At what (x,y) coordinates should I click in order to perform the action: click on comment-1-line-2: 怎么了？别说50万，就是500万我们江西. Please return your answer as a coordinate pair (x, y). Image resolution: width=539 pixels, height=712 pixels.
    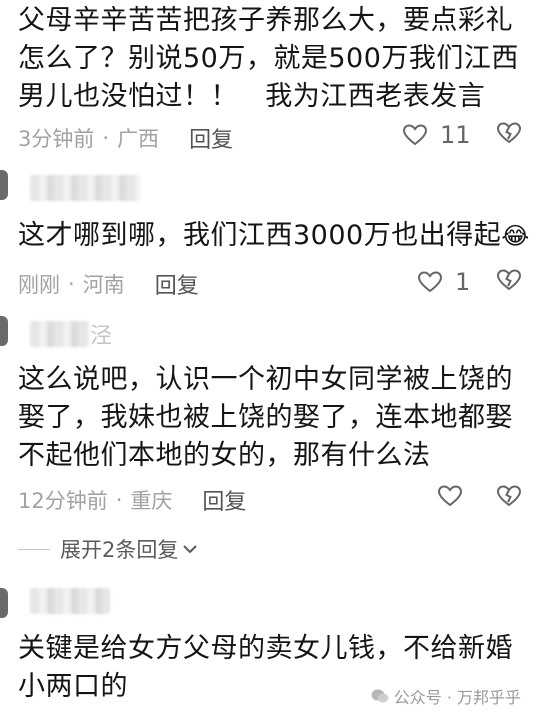
    Looking at the image, I should click on (268, 58).